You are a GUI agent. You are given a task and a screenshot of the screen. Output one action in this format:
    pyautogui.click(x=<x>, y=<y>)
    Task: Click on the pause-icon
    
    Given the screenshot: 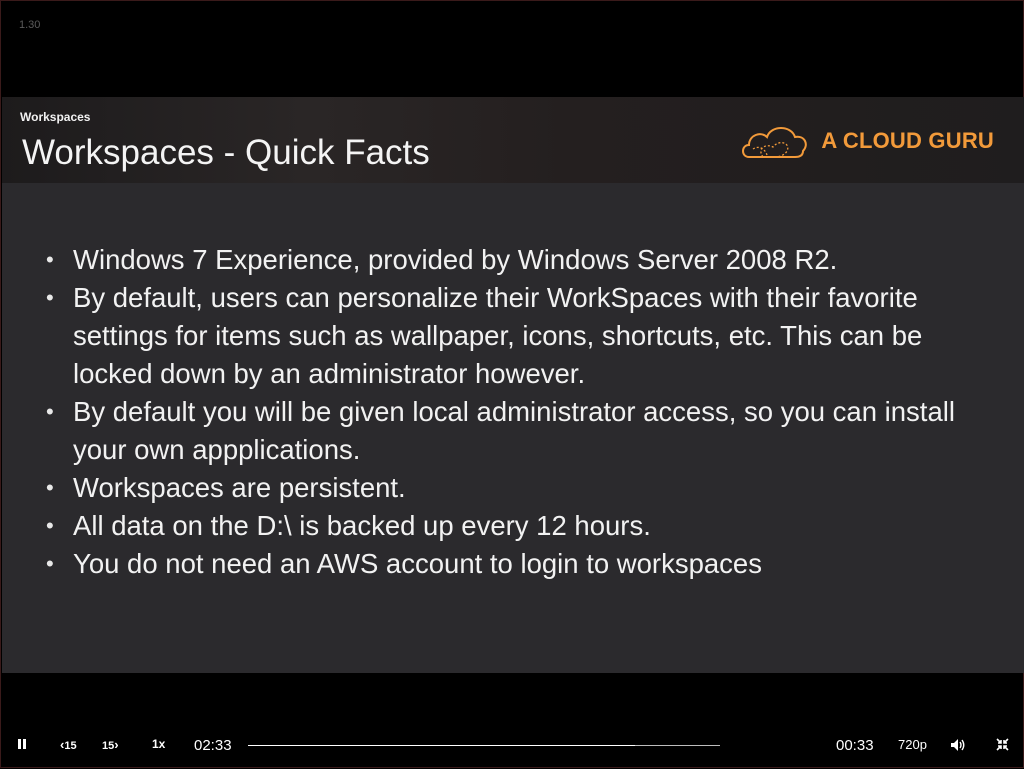 What is the action you would take?
    pyautogui.click(x=22, y=744)
    